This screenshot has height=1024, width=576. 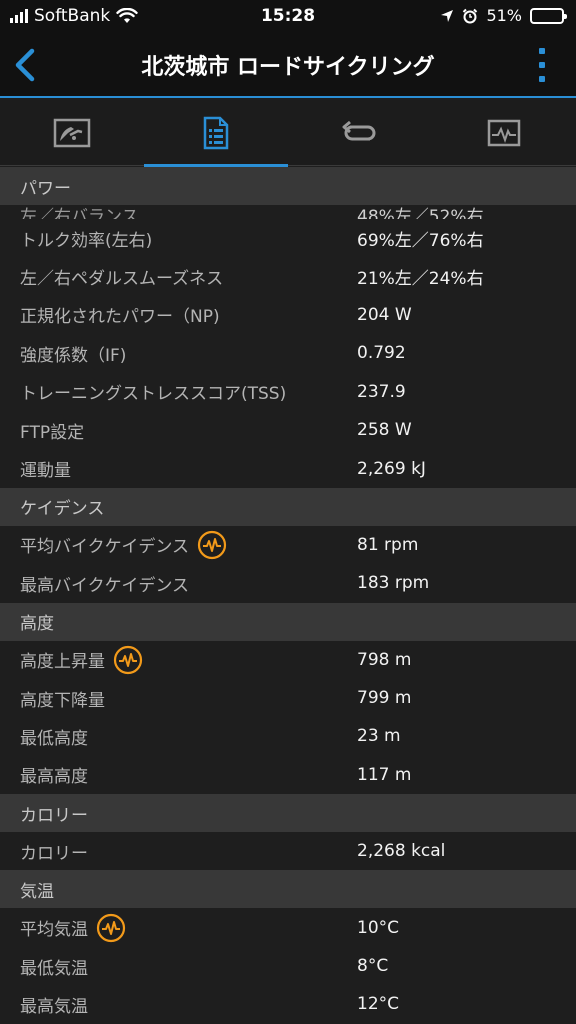 I want to click on tab-laps, so click(x=360, y=133).